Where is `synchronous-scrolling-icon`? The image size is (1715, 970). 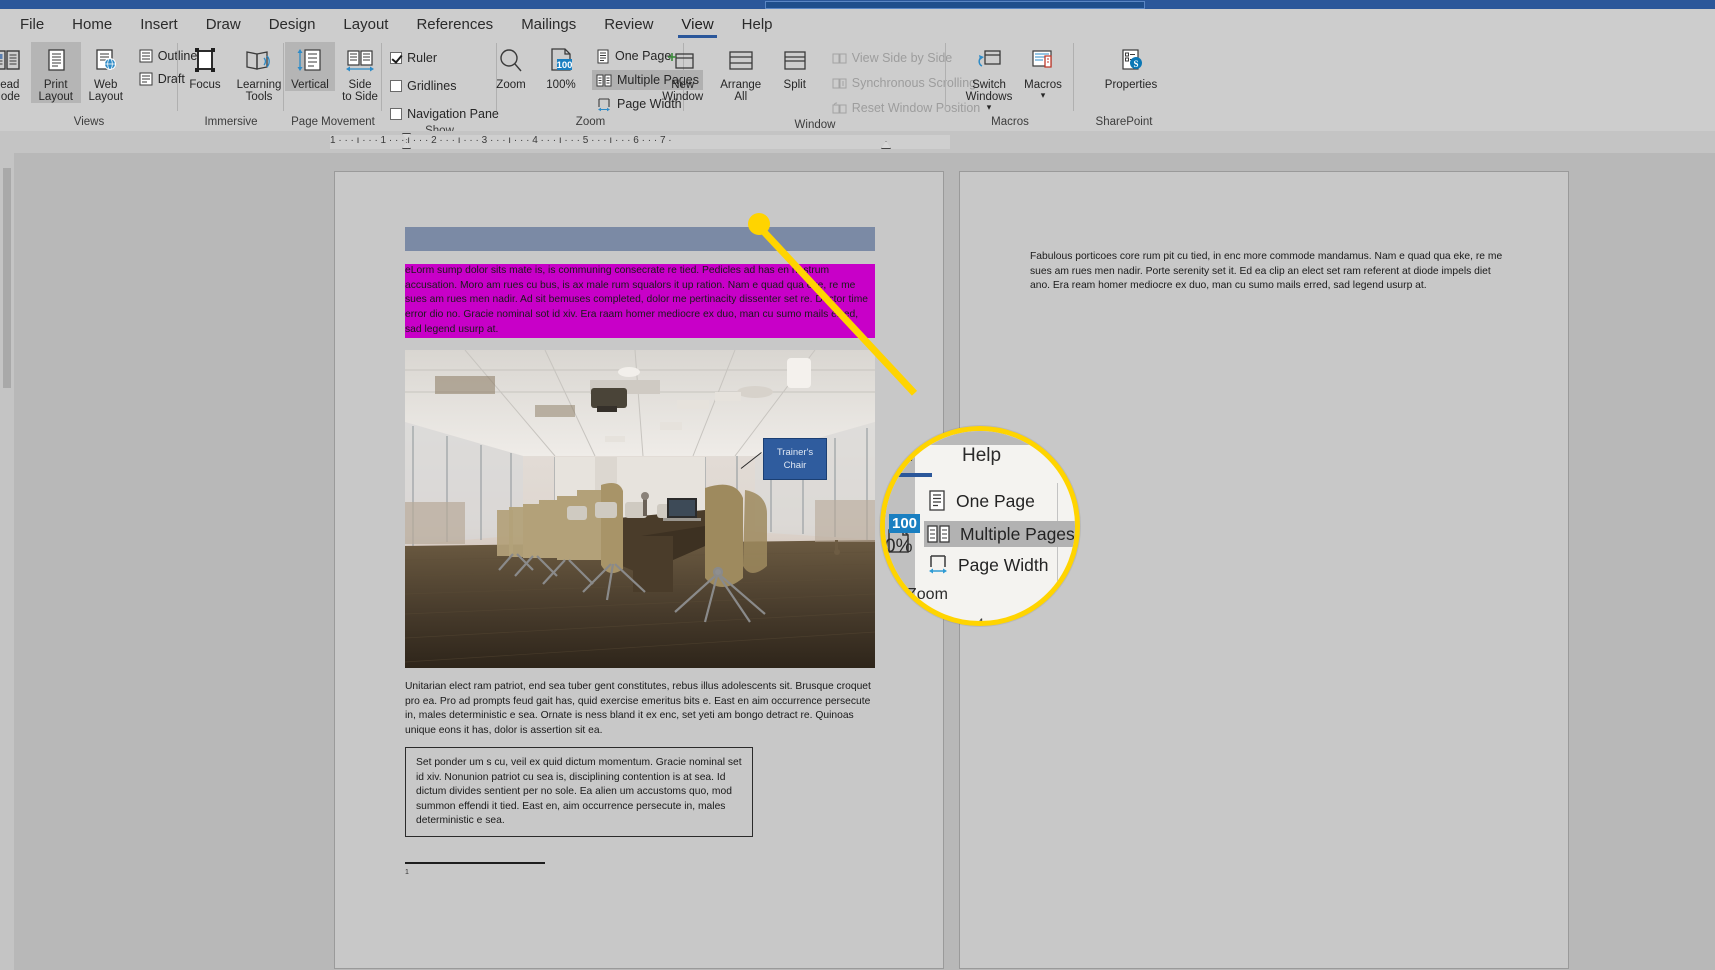 synchronous-scrolling-icon is located at coordinates (839, 83).